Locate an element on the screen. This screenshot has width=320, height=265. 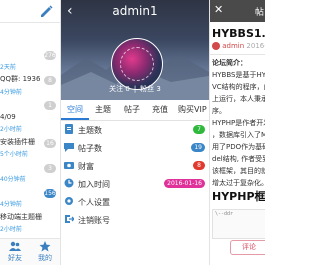
article-header-title: 帖 is located at coordinates (260, 13).